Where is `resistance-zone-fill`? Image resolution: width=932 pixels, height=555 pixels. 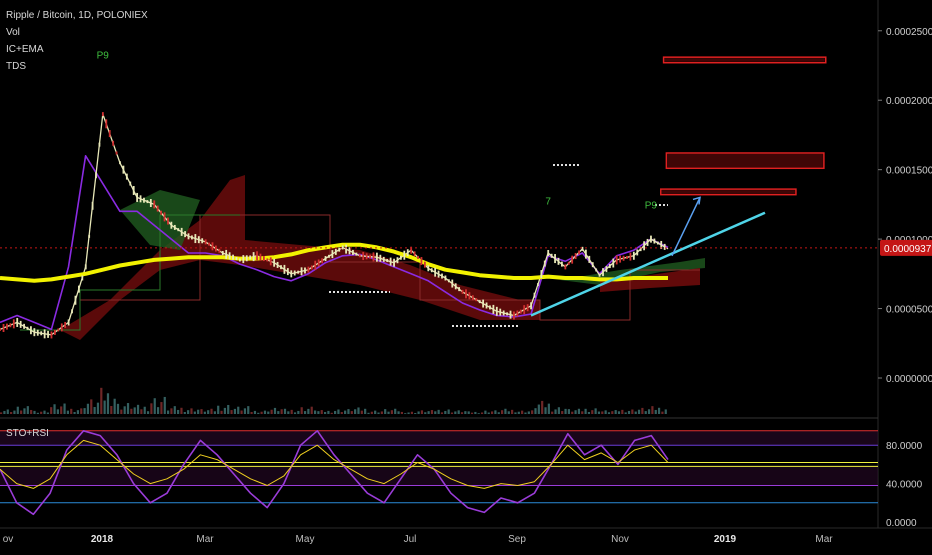
resistance-zone-fill is located at coordinates (728, 192).